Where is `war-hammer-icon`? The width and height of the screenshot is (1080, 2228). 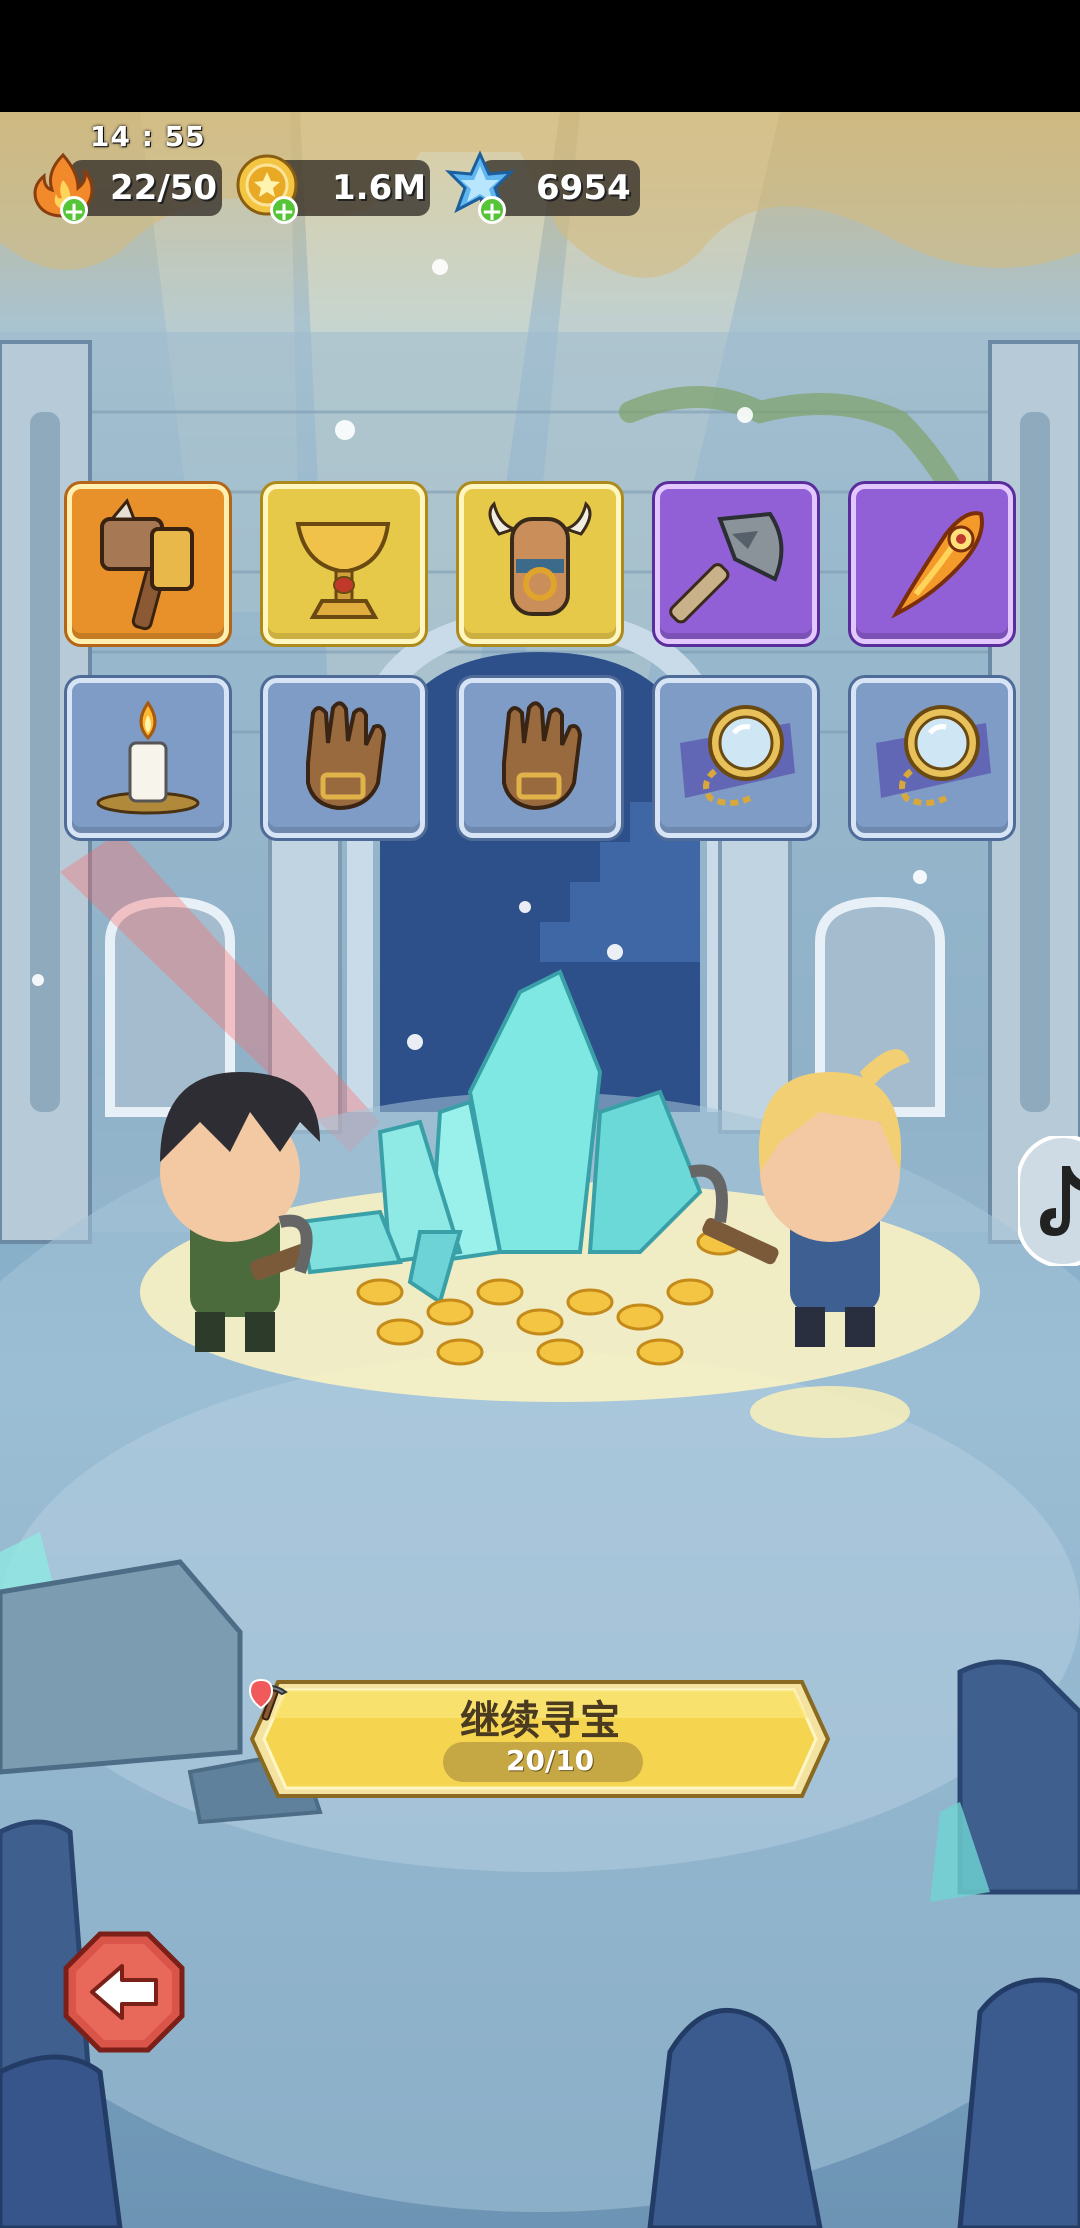
war-hammer-icon is located at coordinates (147, 564).